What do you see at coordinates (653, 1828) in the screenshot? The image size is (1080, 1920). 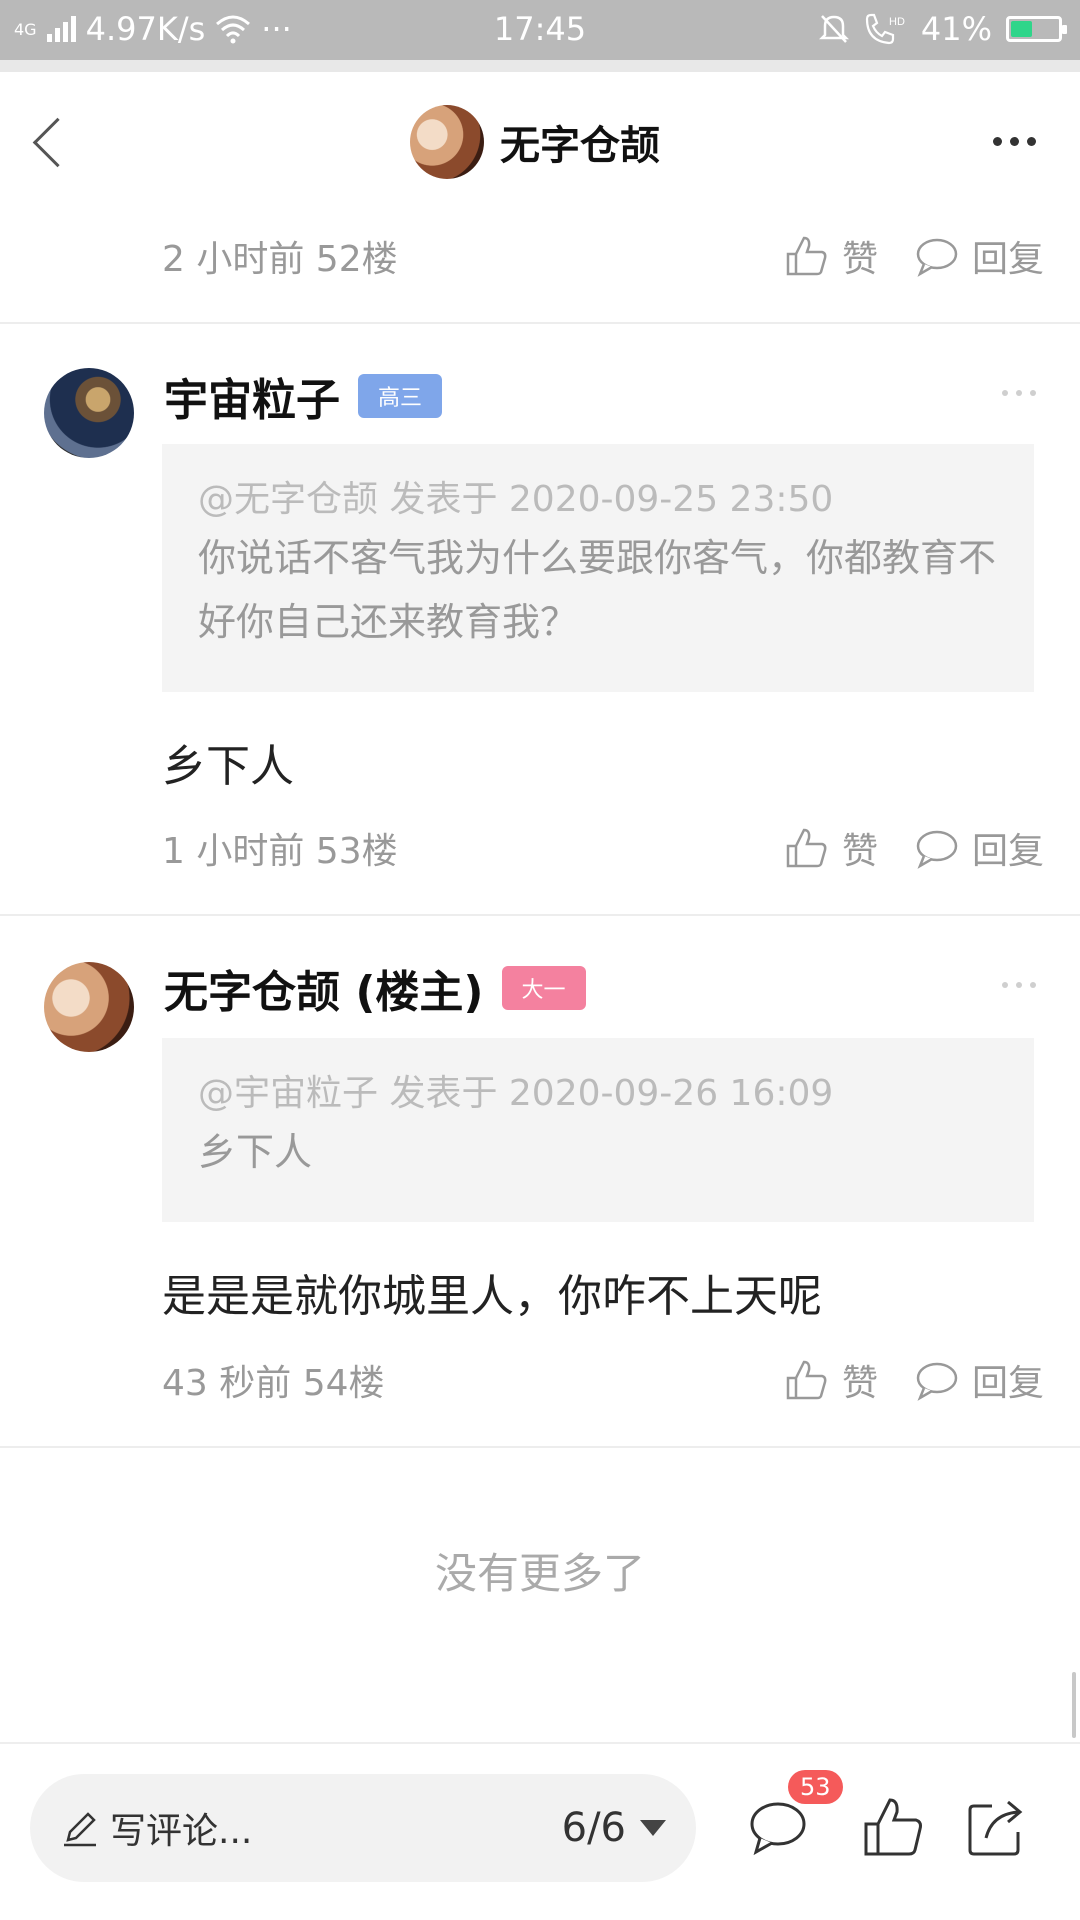 I see `dropdown-triangle-icon` at bounding box center [653, 1828].